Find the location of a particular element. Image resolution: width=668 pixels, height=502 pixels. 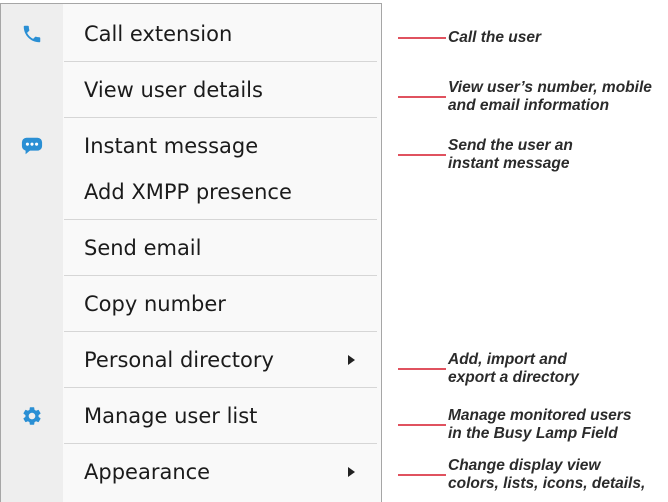

annotation-text-line: and email information is located at coordinates (529, 105).